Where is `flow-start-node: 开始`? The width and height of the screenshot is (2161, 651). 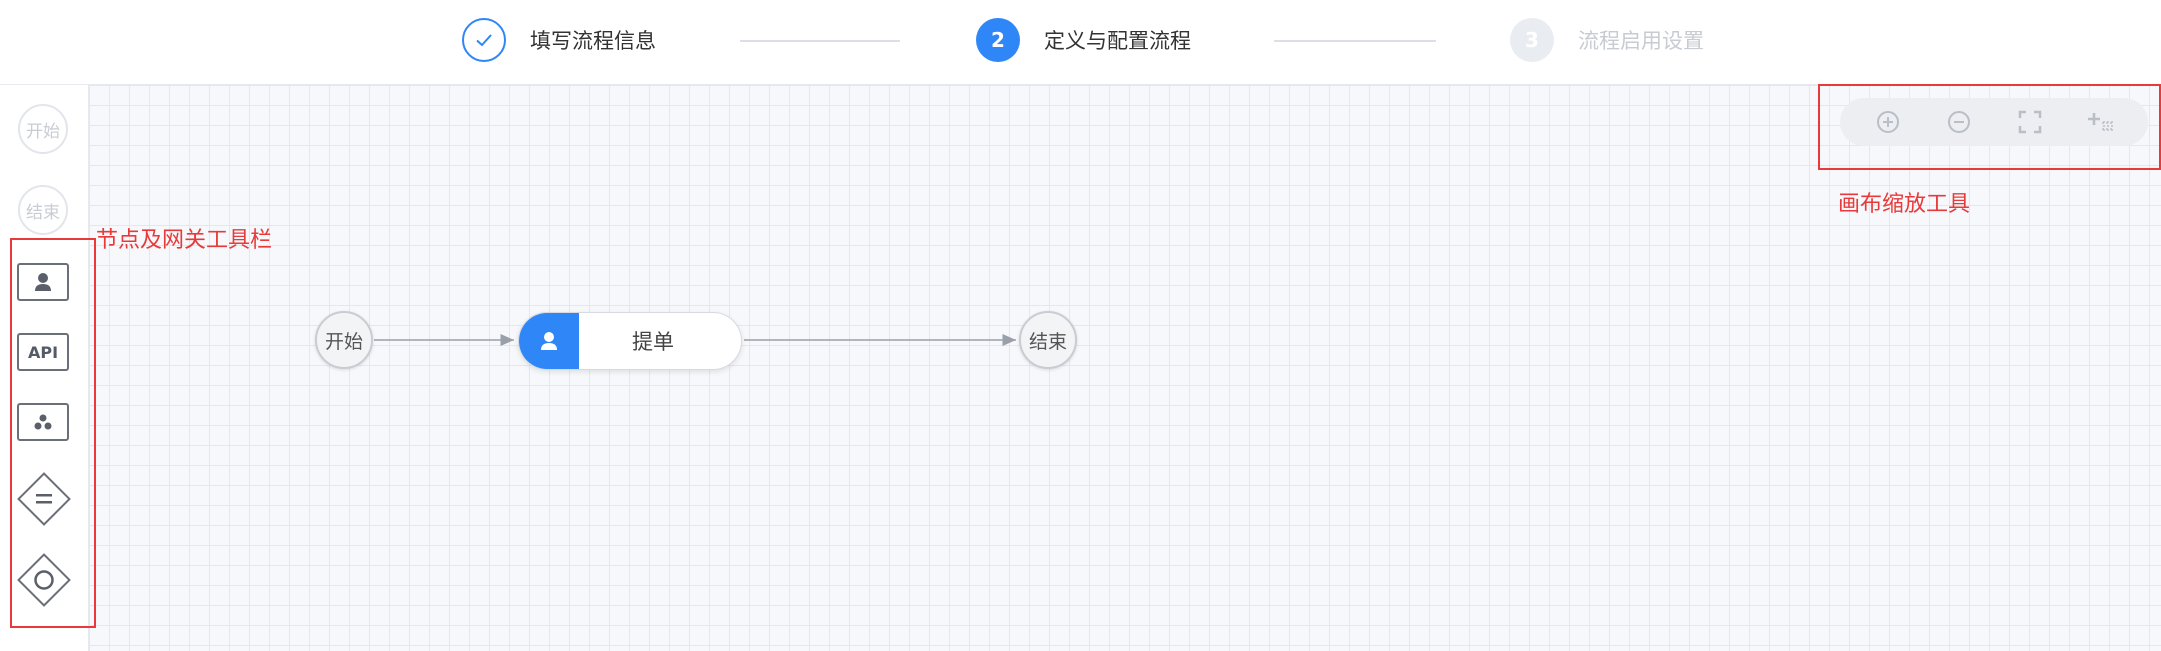 flow-start-node: 开始 is located at coordinates (344, 340).